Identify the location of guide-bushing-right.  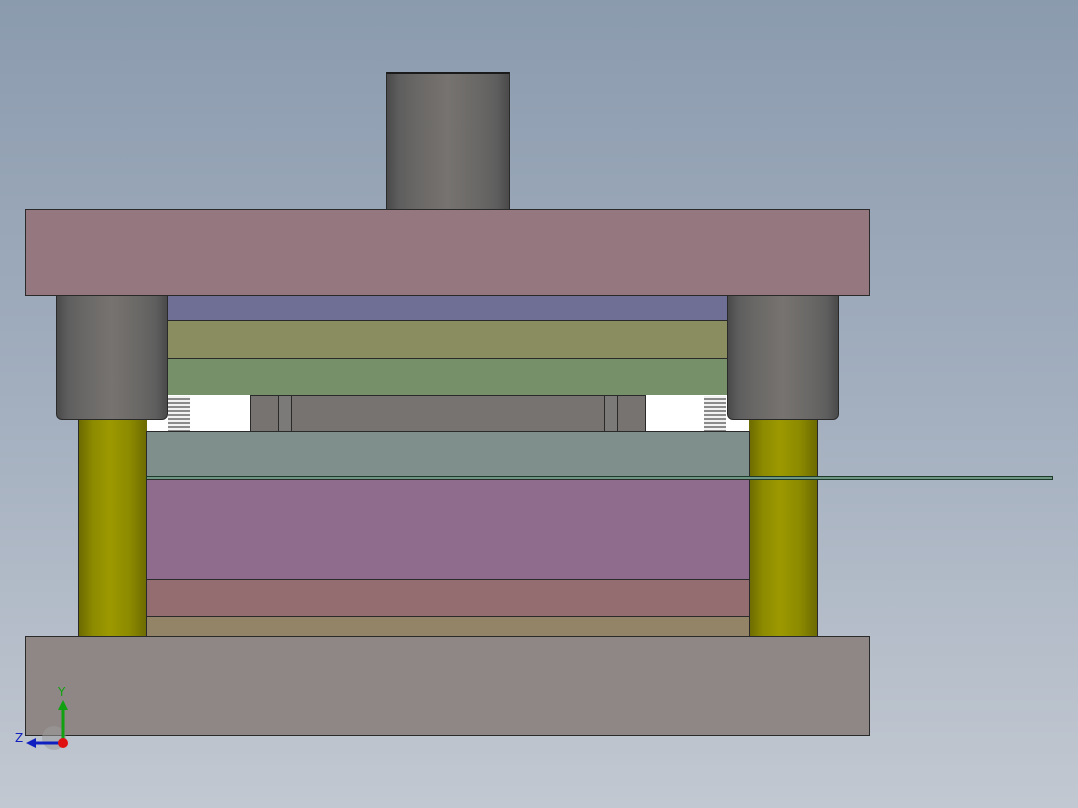
(783, 357).